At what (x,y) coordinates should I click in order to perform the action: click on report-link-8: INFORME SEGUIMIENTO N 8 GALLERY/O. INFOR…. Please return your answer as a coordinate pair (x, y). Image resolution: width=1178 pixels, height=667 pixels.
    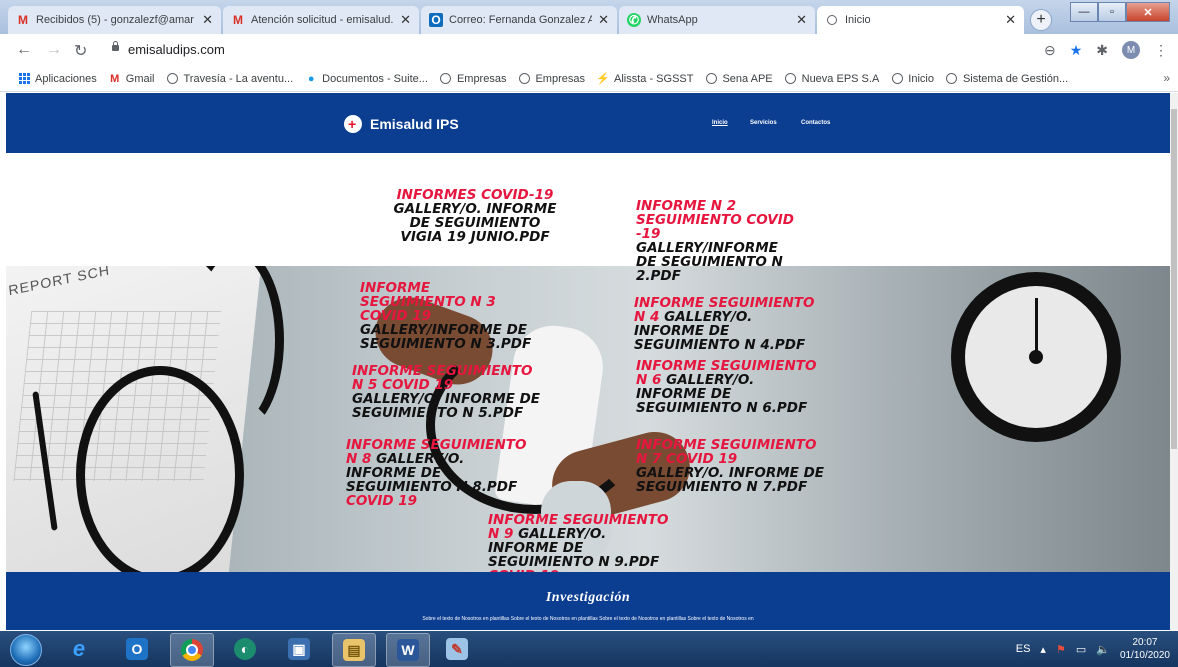
    Looking at the image, I should click on (441, 473).